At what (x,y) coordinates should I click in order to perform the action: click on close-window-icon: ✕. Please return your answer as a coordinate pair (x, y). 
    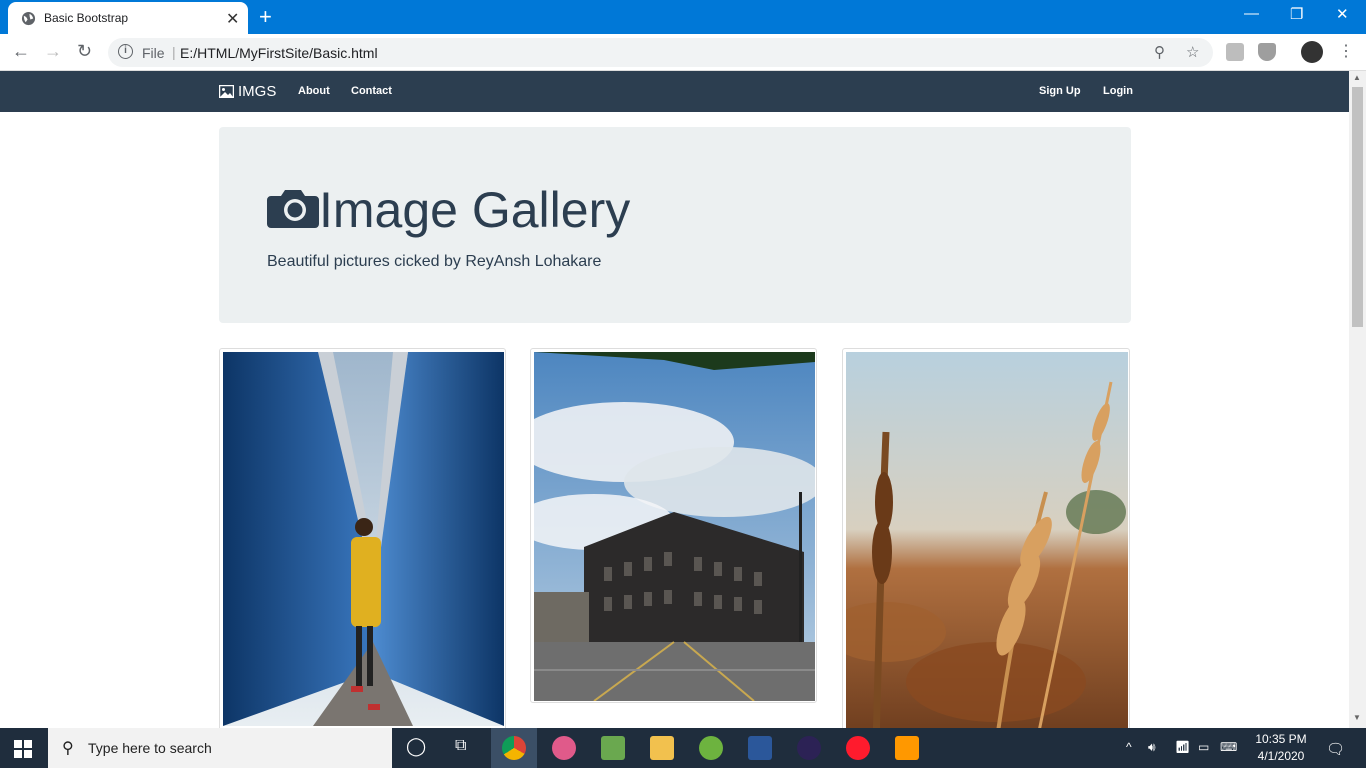
    Looking at the image, I should click on (1342, 14).